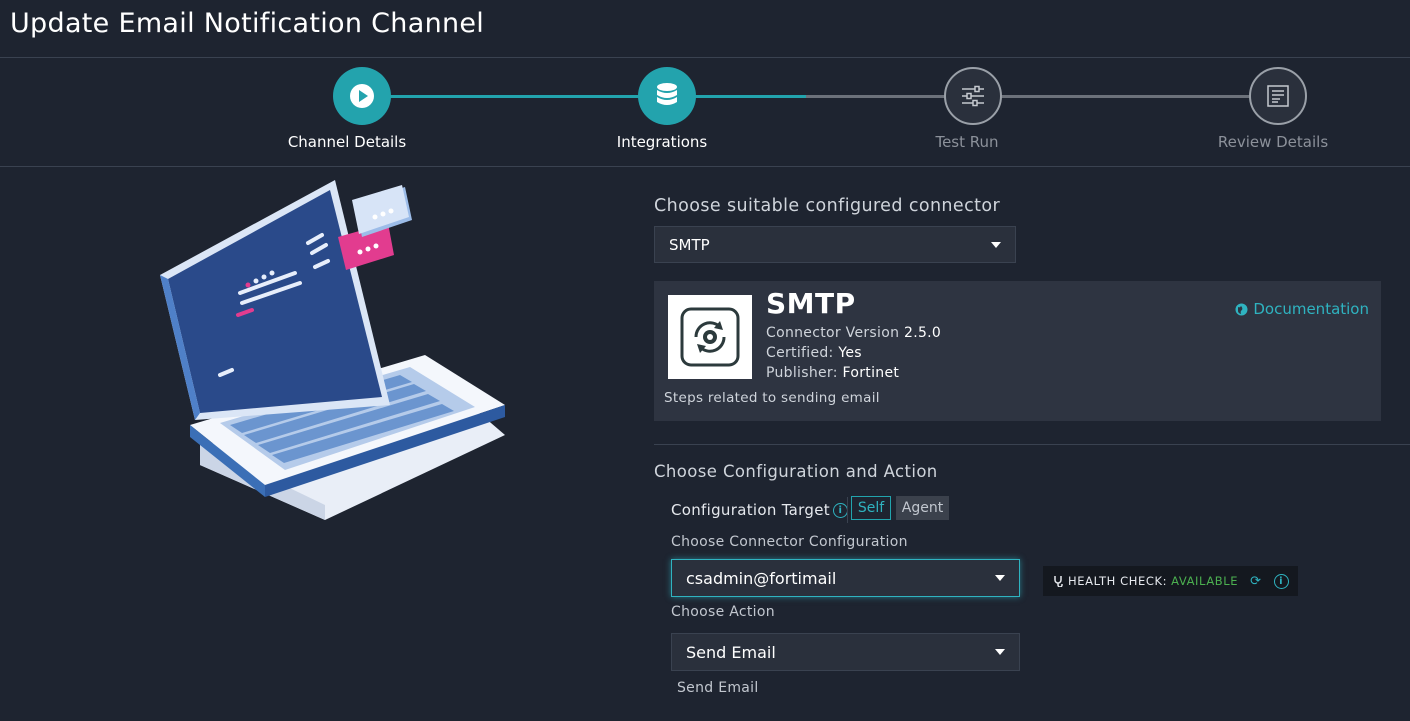  I want to click on target-self-button: Self, so click(871, 508).